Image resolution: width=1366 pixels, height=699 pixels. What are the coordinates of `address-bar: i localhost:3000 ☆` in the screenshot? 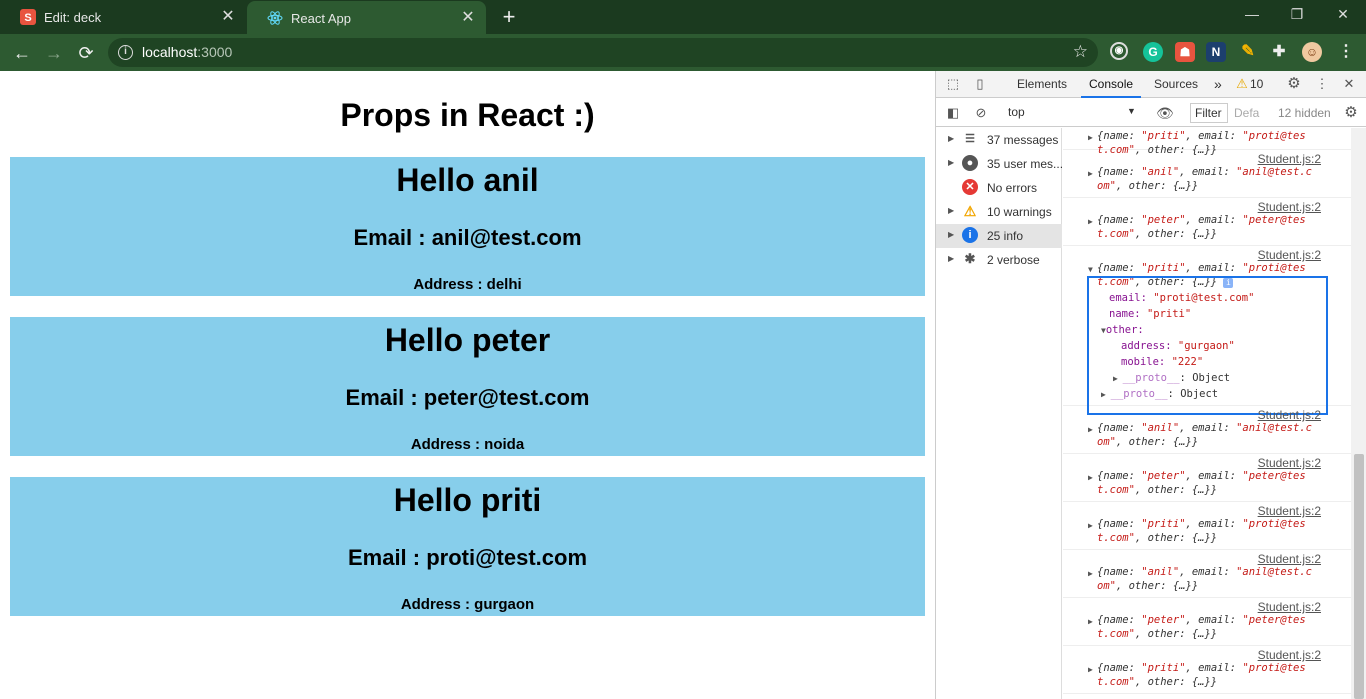 It's located at (603, 52).